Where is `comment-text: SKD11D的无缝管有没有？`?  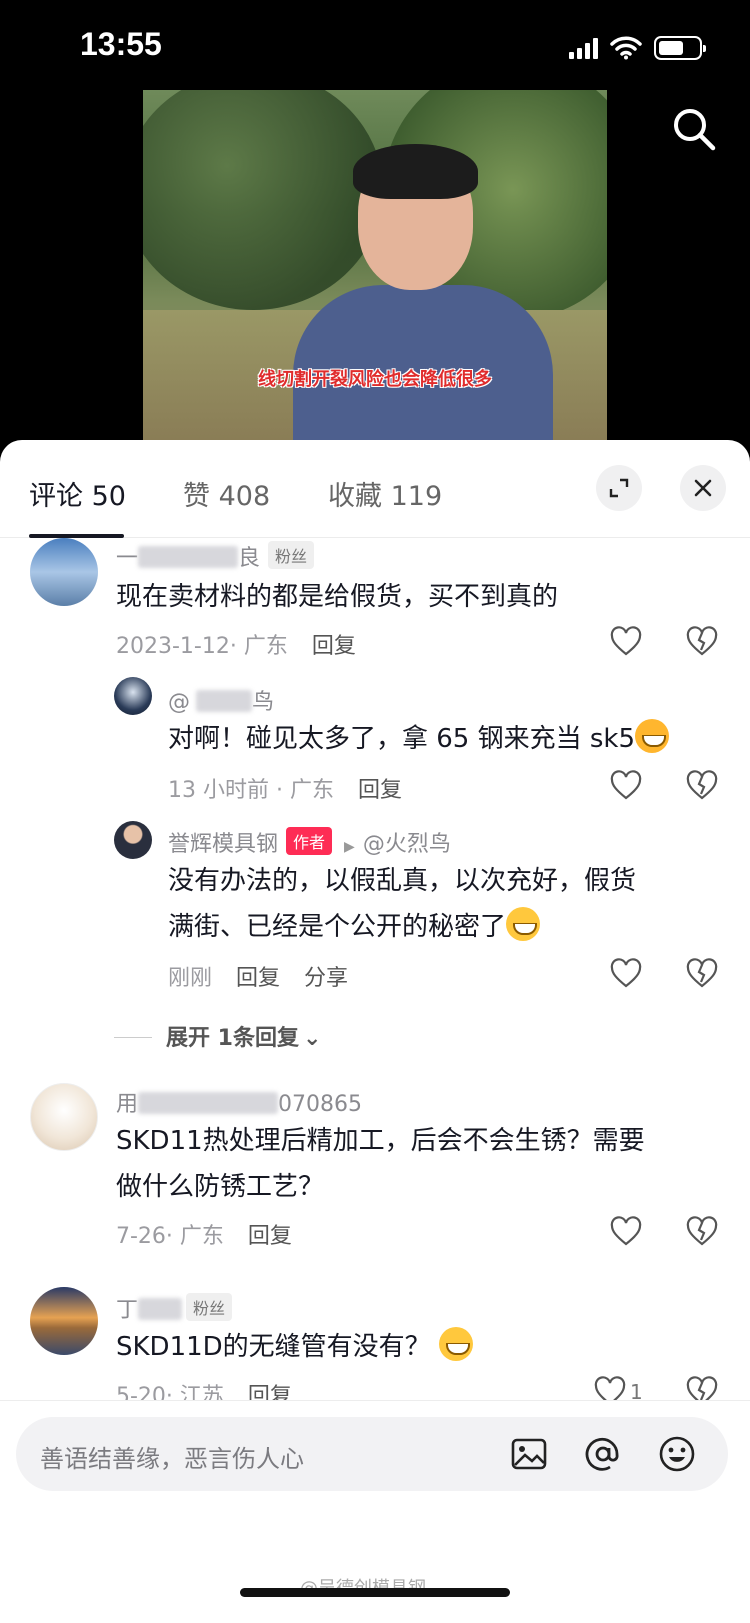
comment-text: SKD11D的无缝管有没有？ is located at coordinates (294, 1347).